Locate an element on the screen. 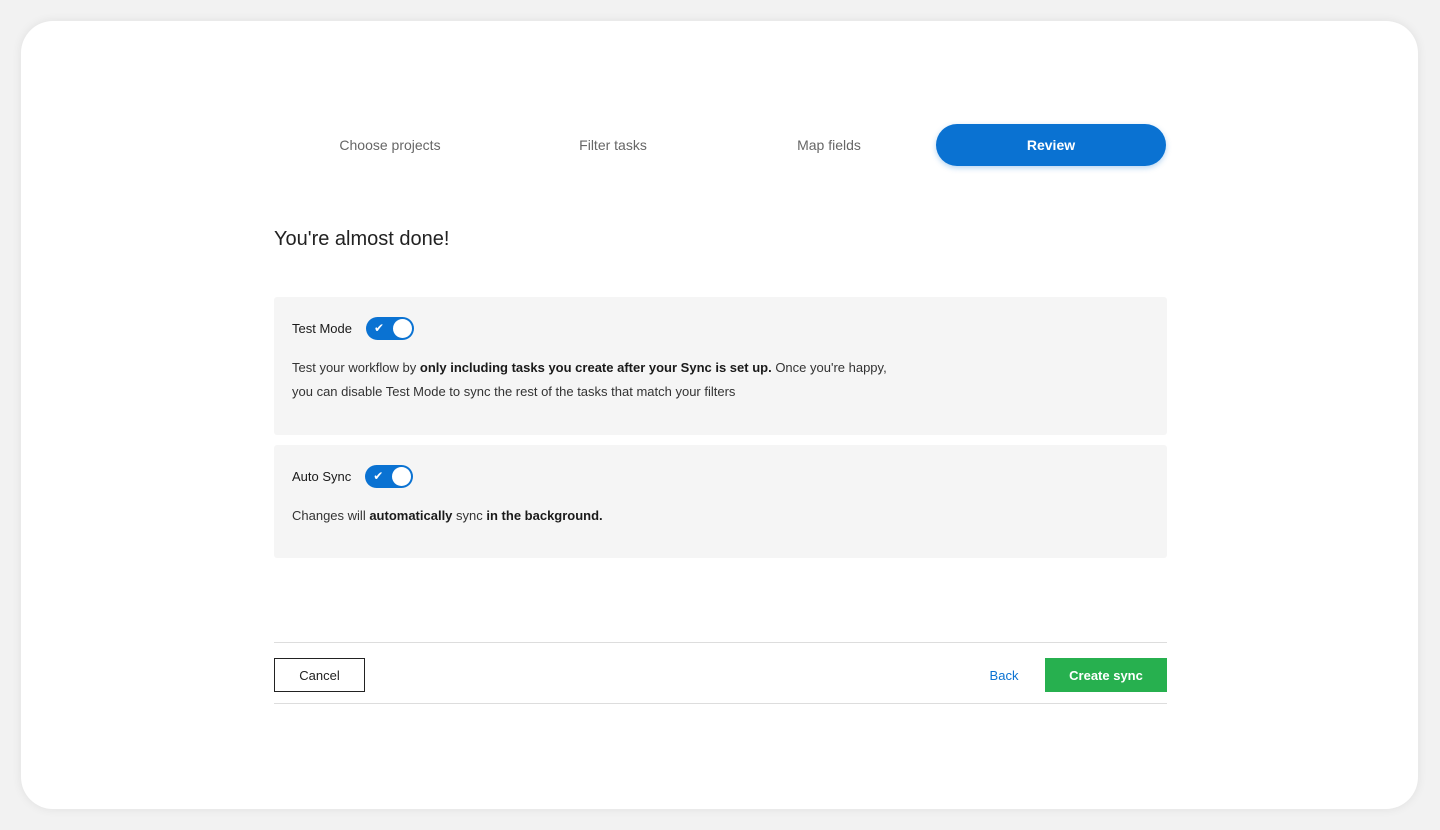  test-mode-header: Test Mode ✔ is located at coordinates (353, 328).